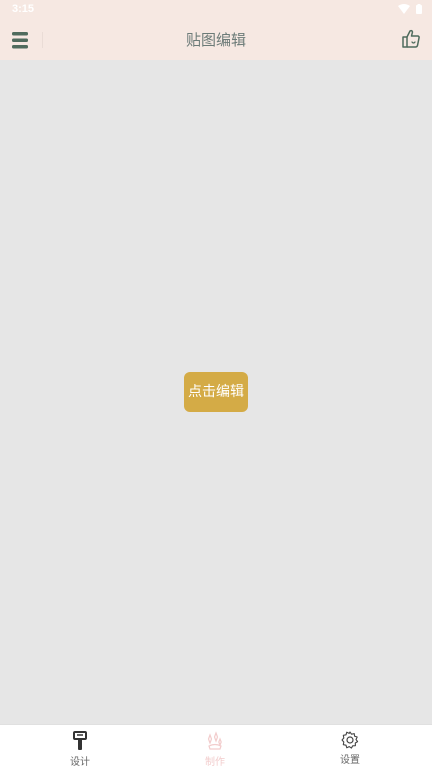 Image resolution: width=432 pixels, height=770 pixels. What do you see at coordinates (215, 762) in the screenshot?
I see `nav-label-make: 制作` at bounding box center [215, 762].